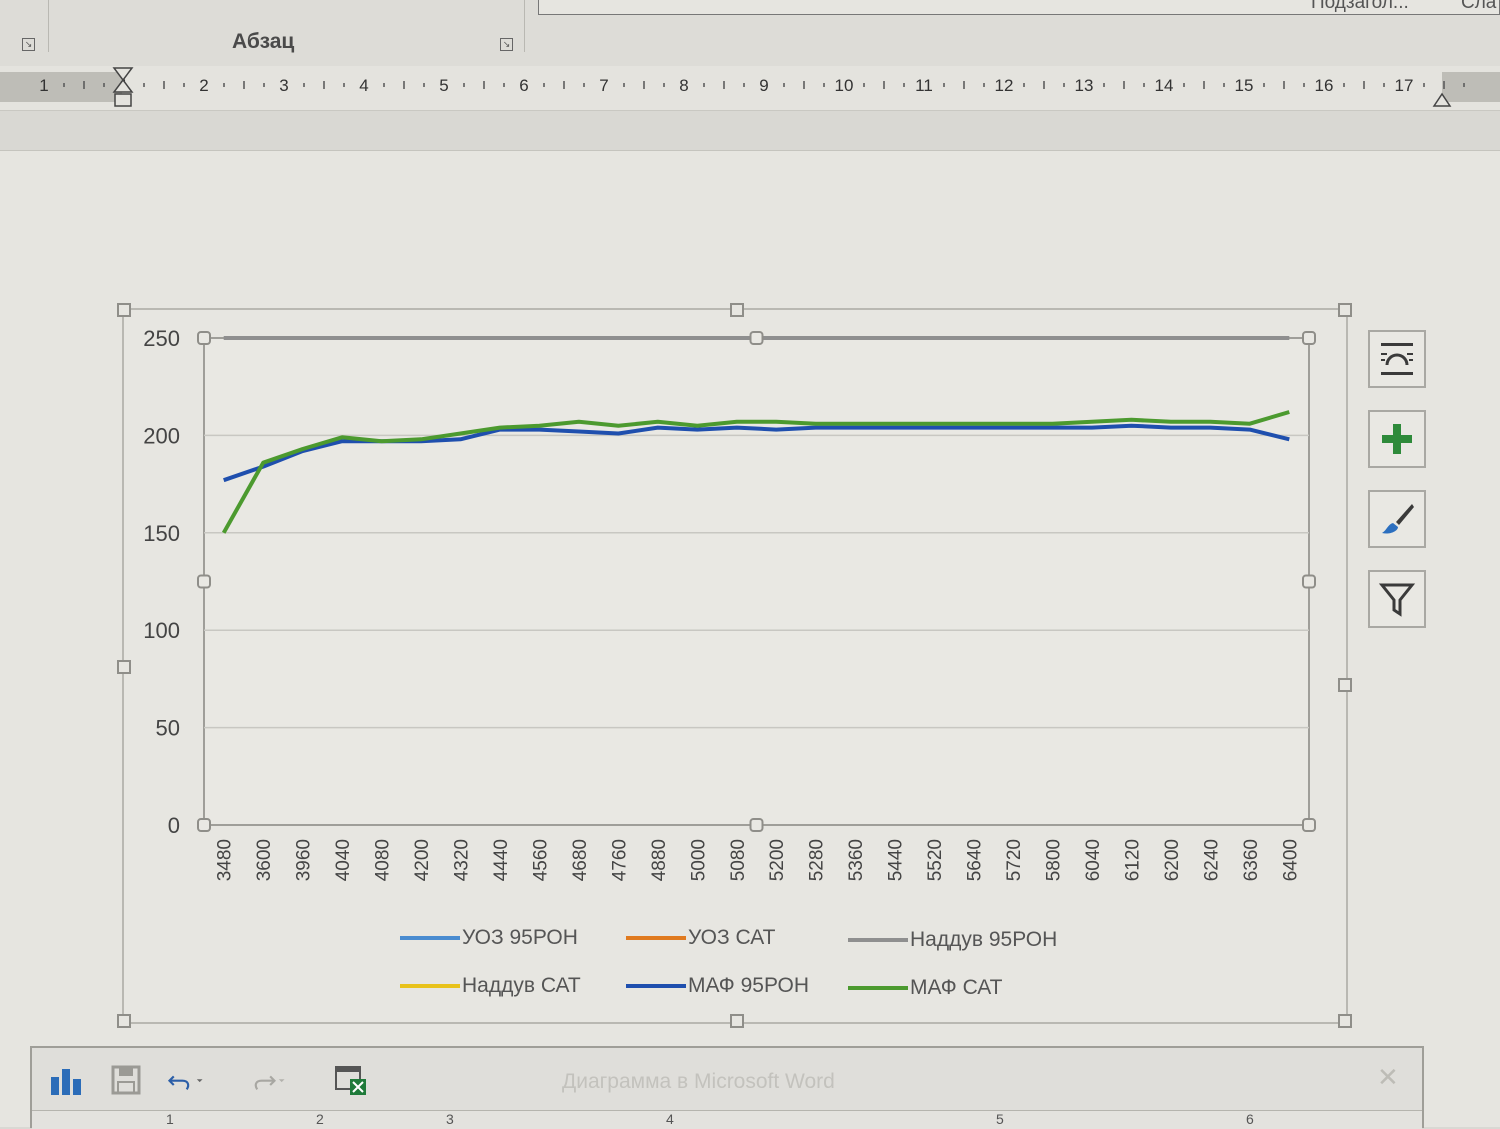  What do you see at coordinates (1211, 860) in the screenshot?
I see `x-tick-label: 6240` at bounding box center [1211, 860].